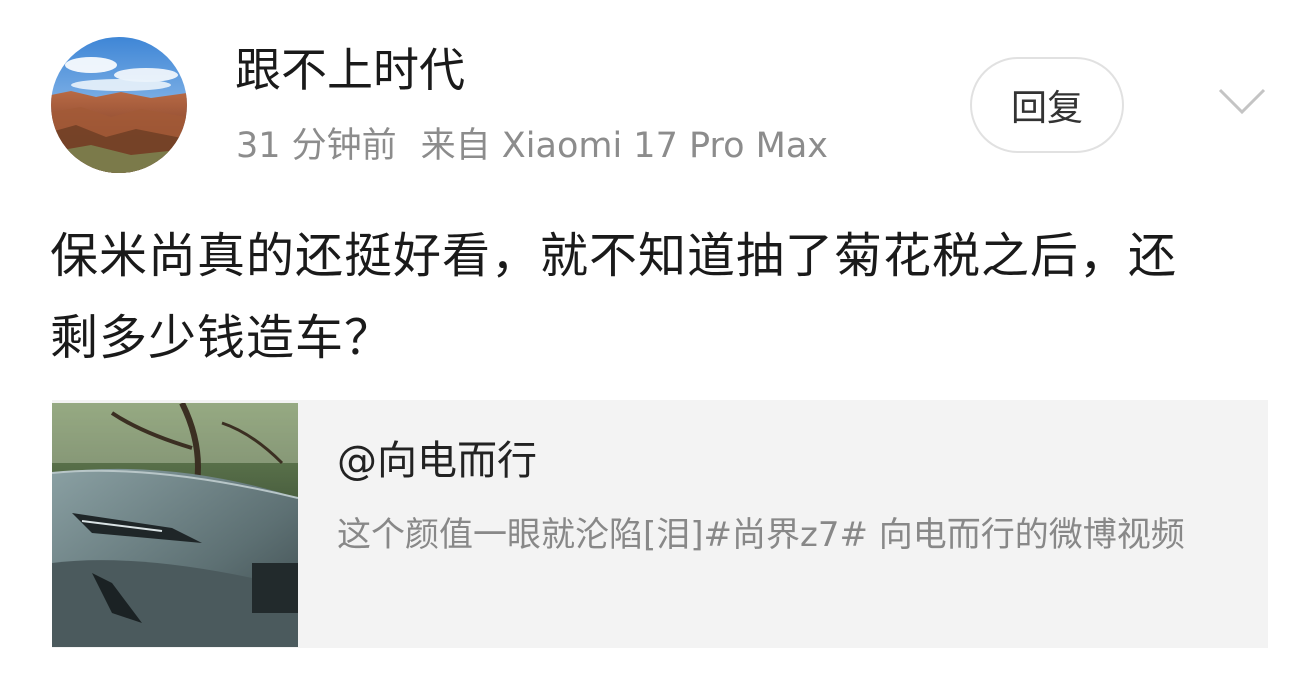 The image size is (1316, 682). Describe the element at coordinates (1242, 100) in the screenshot. I see `chevron-down-icon` at that location.